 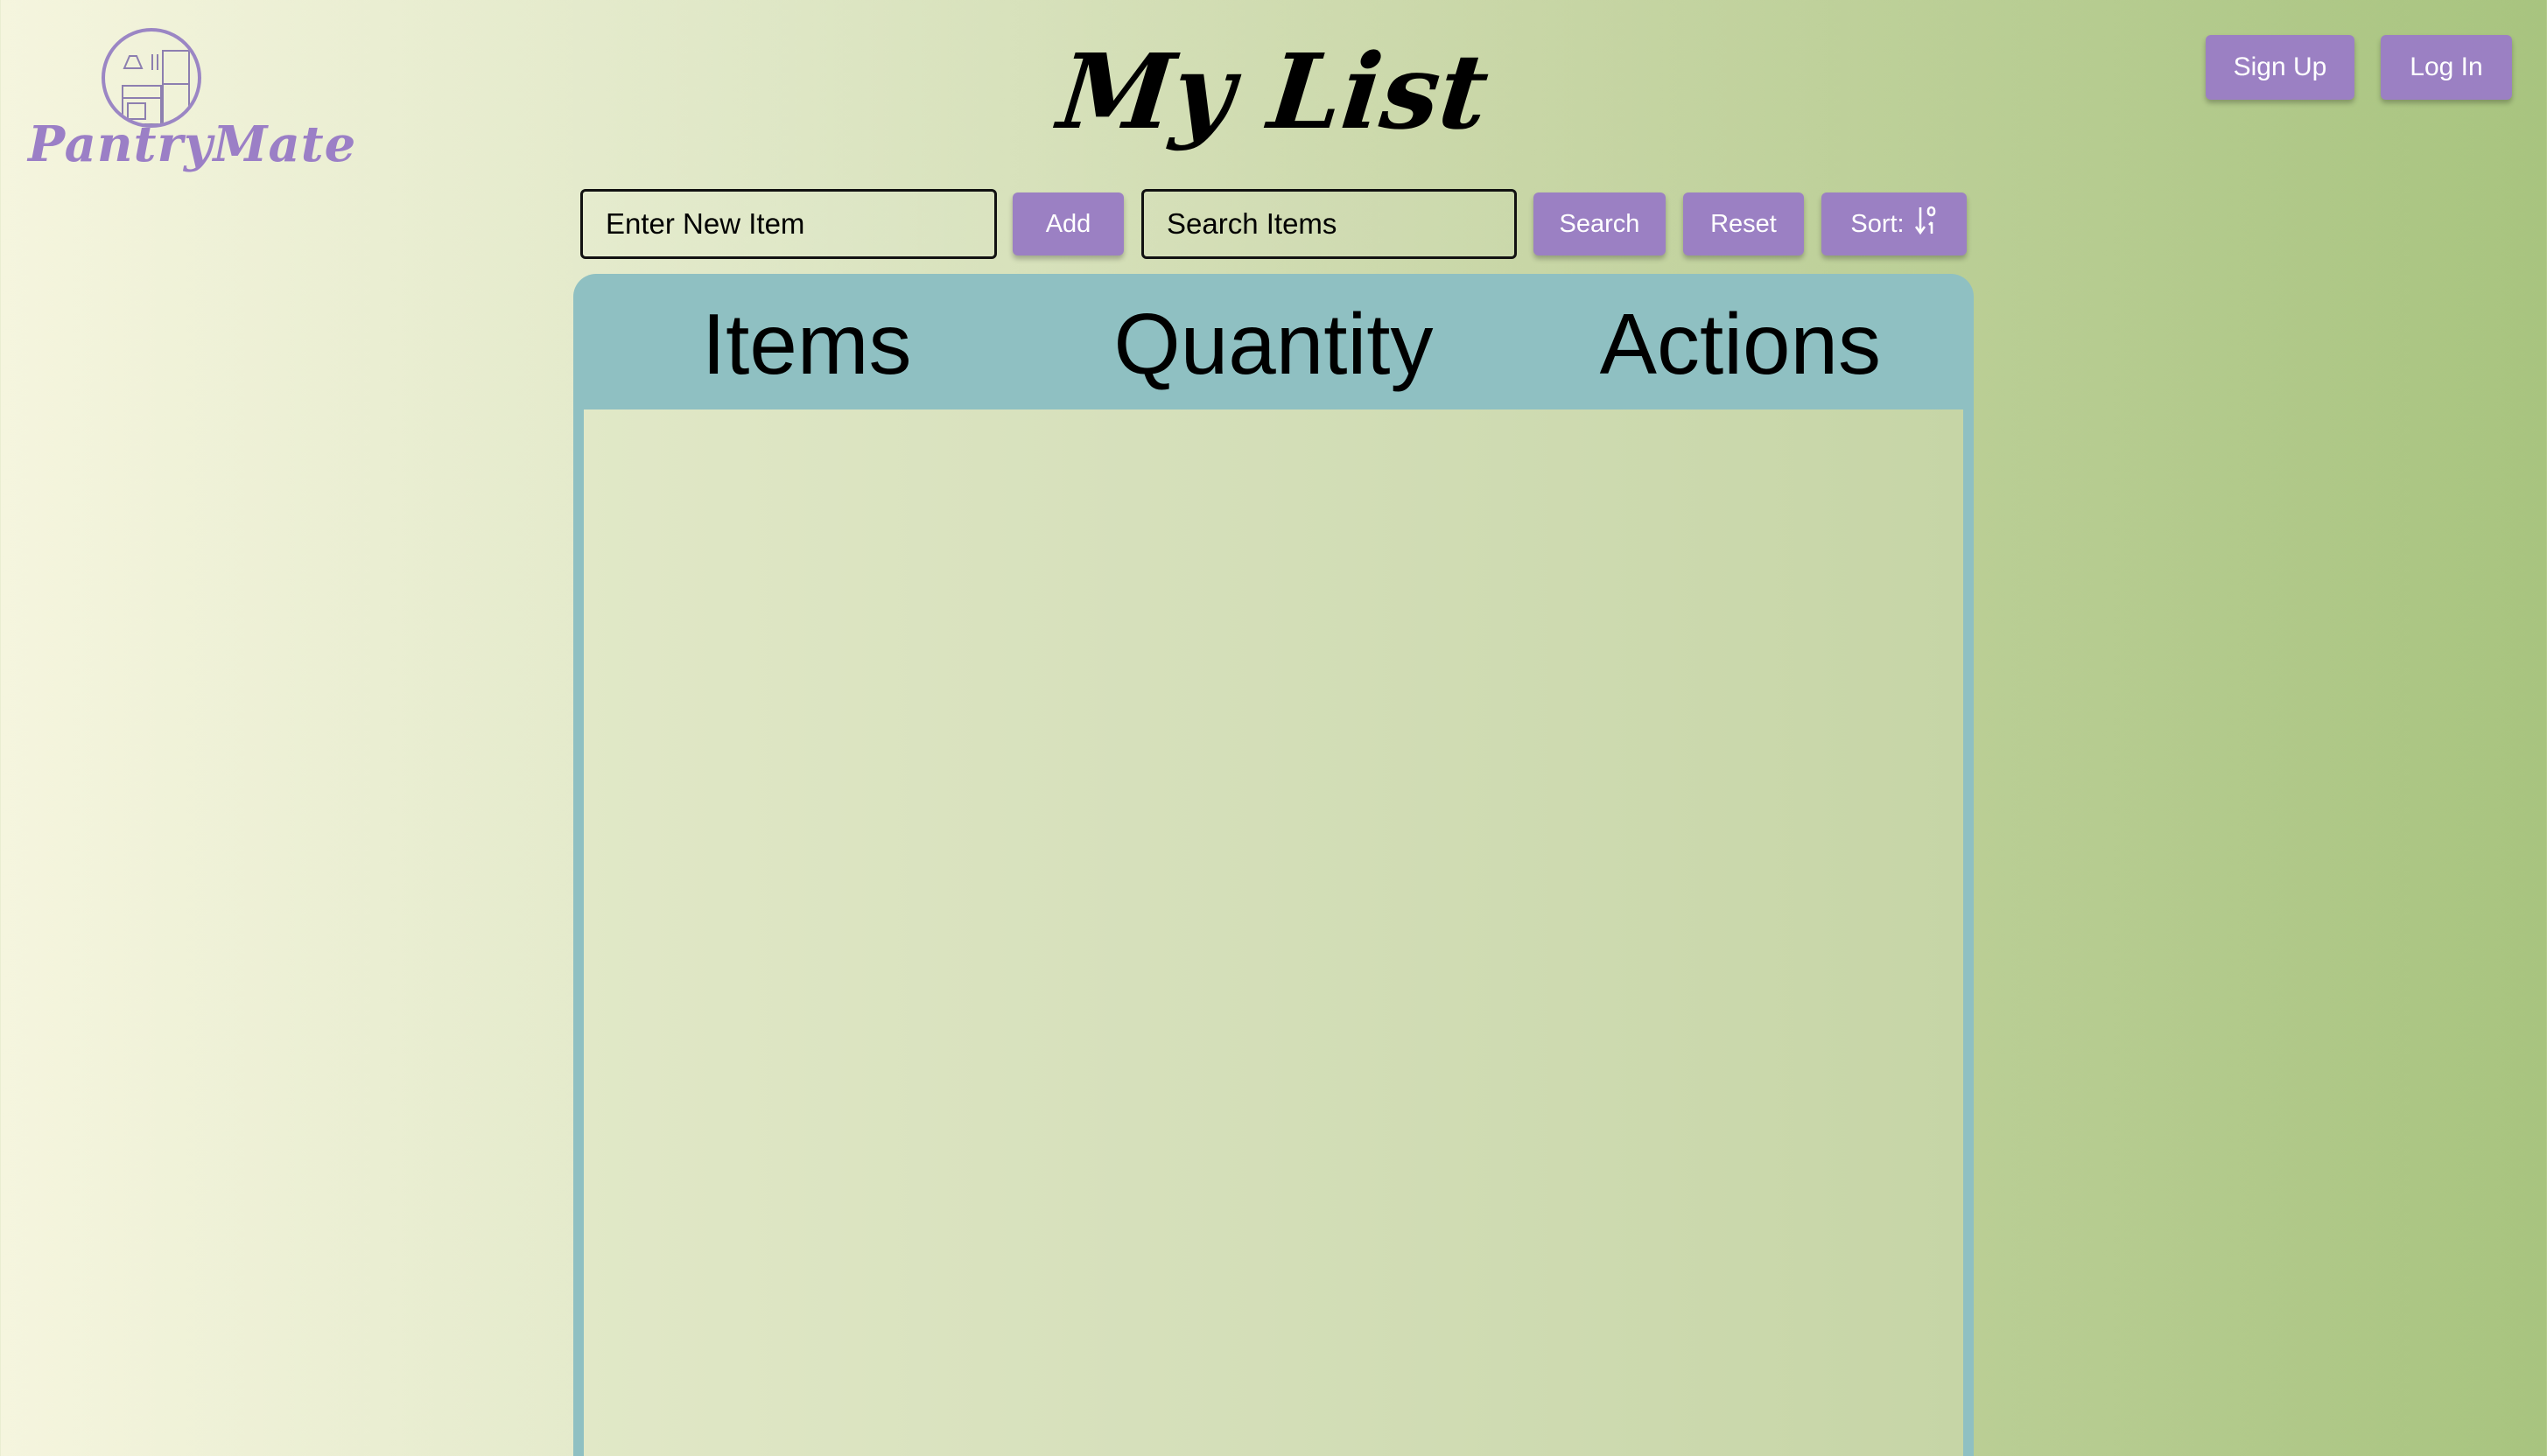 What do you see at coordinates (1877, 223) in the screenshot?
I see `sort-label: Sort:` at bounding box center [1877, 223].